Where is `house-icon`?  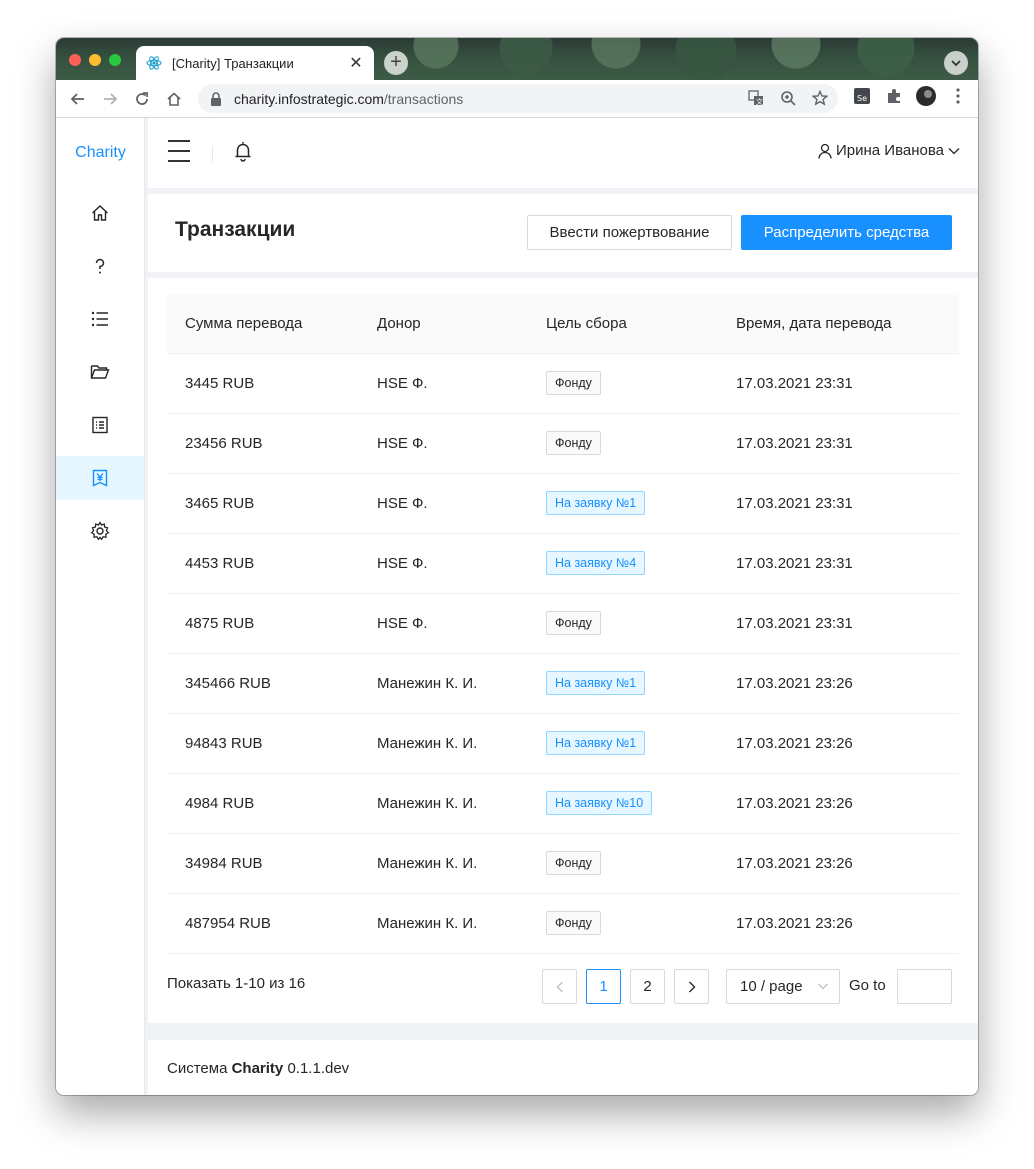
house-icon is located at coordinates (174, 98).